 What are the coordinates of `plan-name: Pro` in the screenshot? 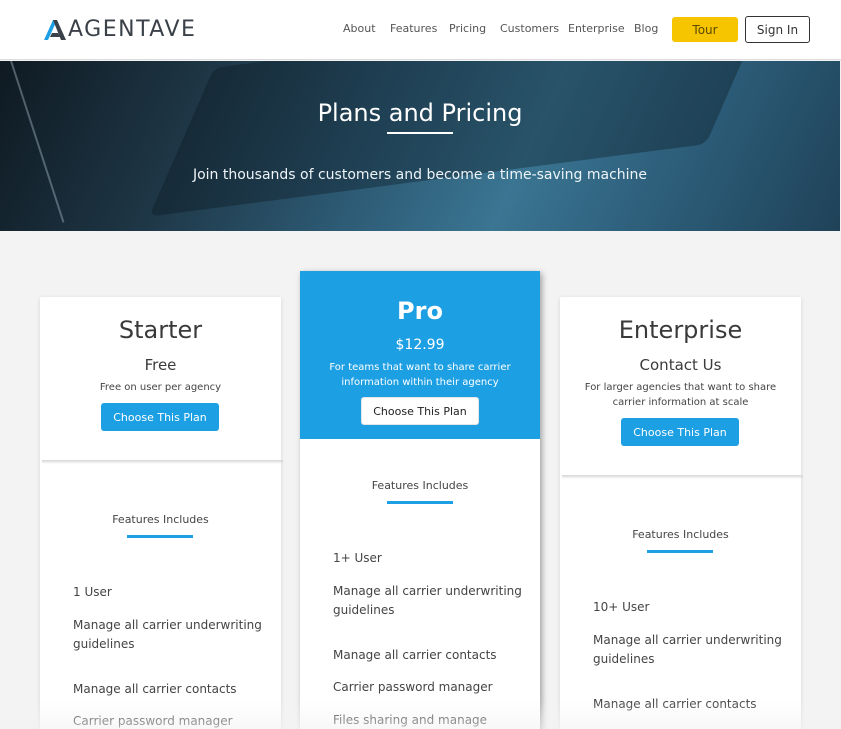 It's located at (420, 311).